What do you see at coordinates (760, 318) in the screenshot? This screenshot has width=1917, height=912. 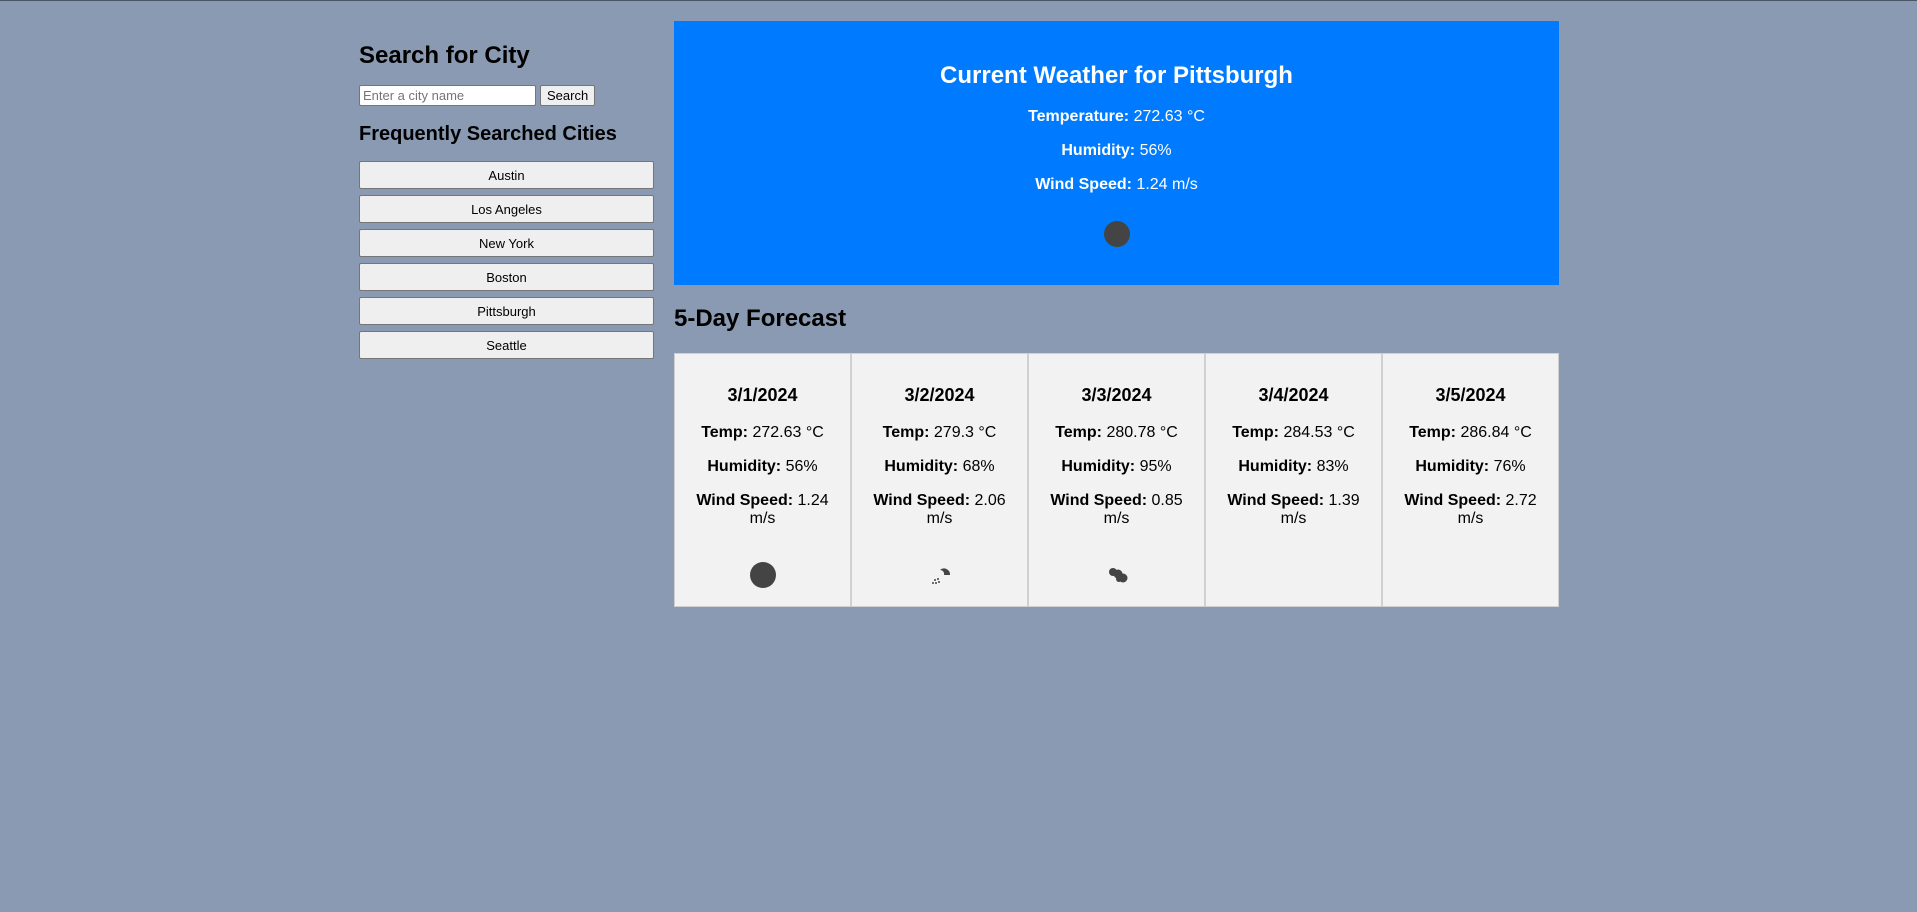 I see `forecast-title: 5-Day Forecast` at bounding box center [760, 318].